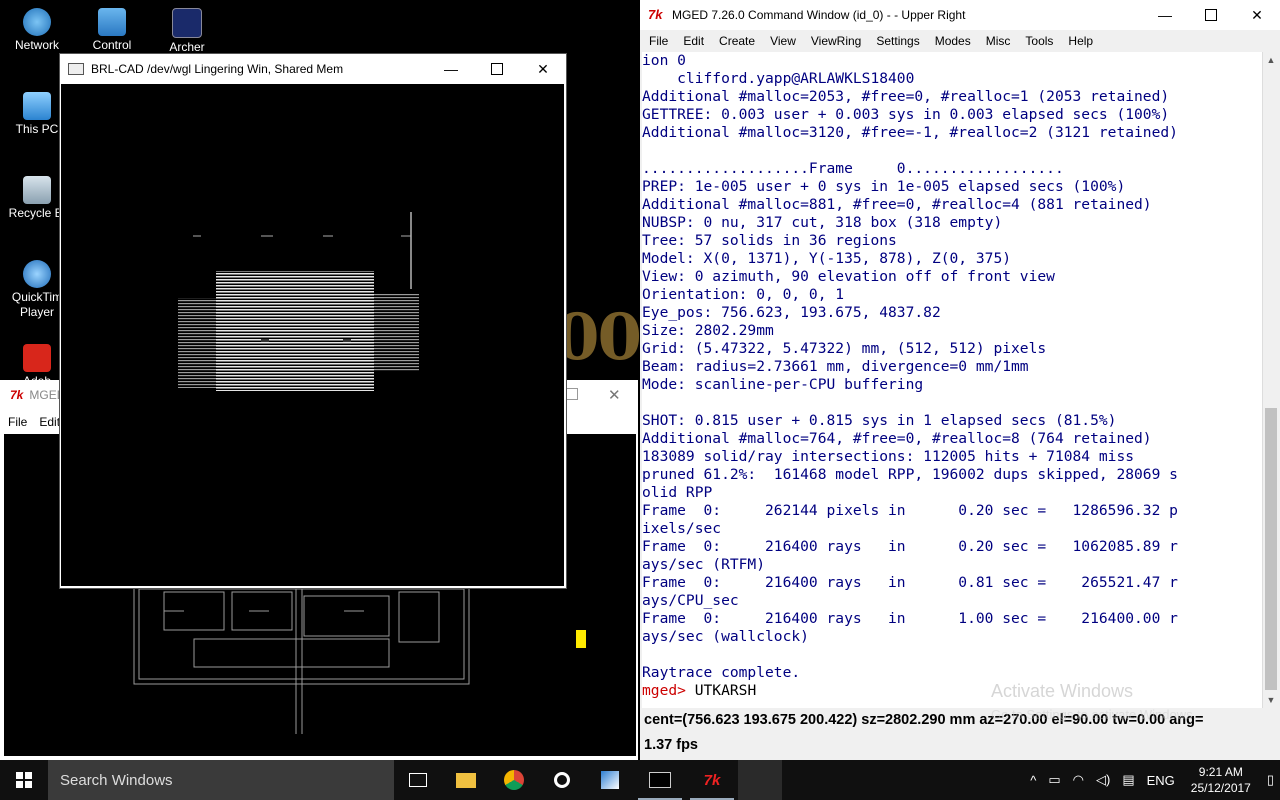 This screenshot has width=1280, height=800. Describe the element at coordinates (769, 240) in the screenshot. I see `console-line: Tree: 57 solids in 36 regions` at that location.